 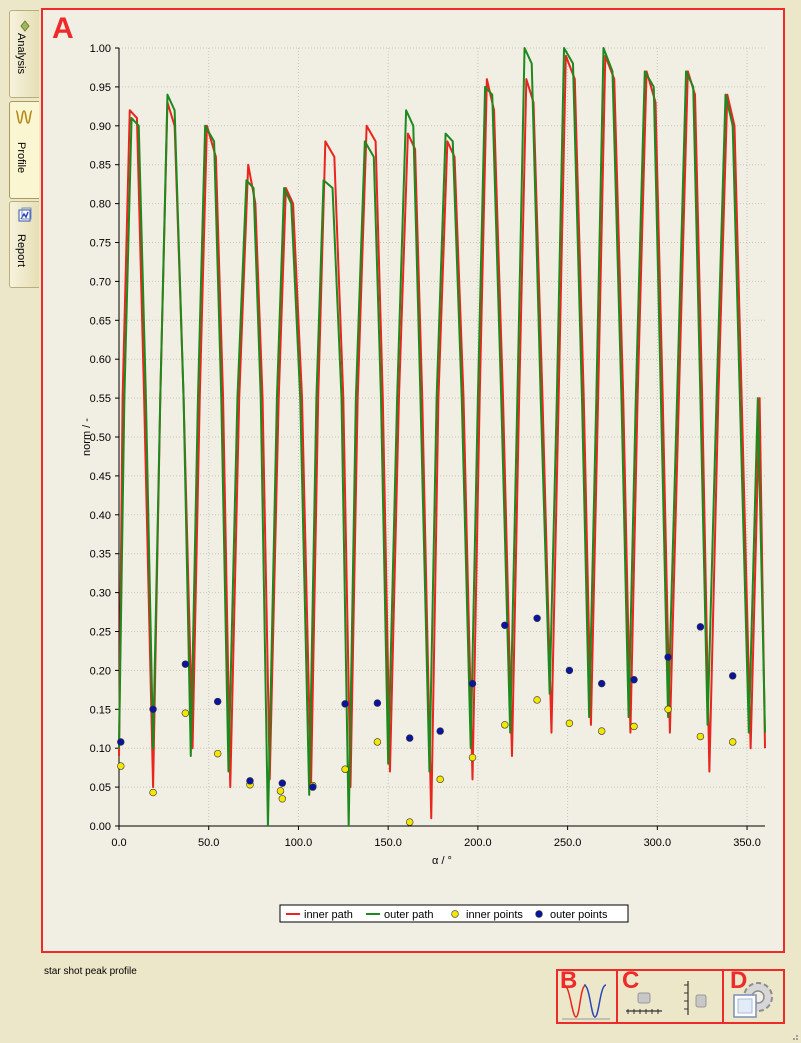 What do you see at coordinates (90, 971) in the screenshot?
I see `status-text: star shot peak profile` at bounding box center [90, 971].